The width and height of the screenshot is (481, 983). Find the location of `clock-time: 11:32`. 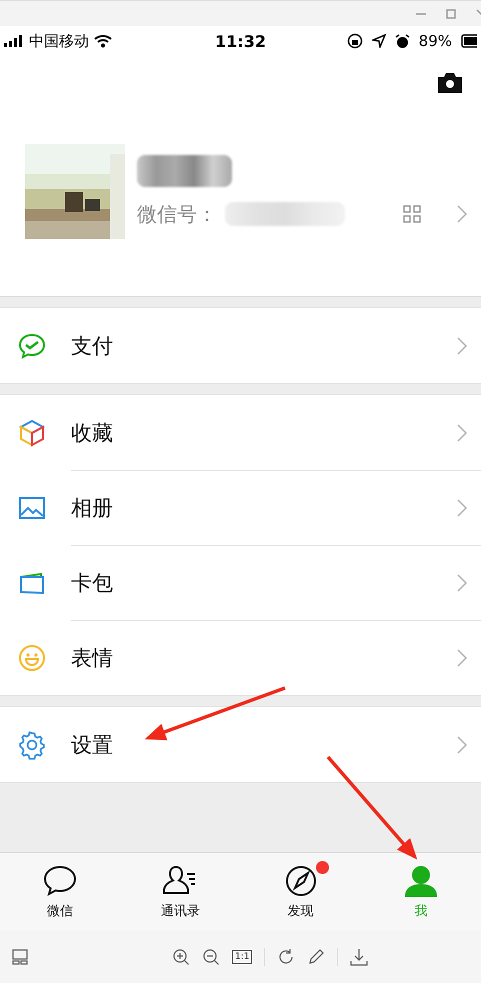

clock-time: 11:32 is located at coordinates (240, 41).